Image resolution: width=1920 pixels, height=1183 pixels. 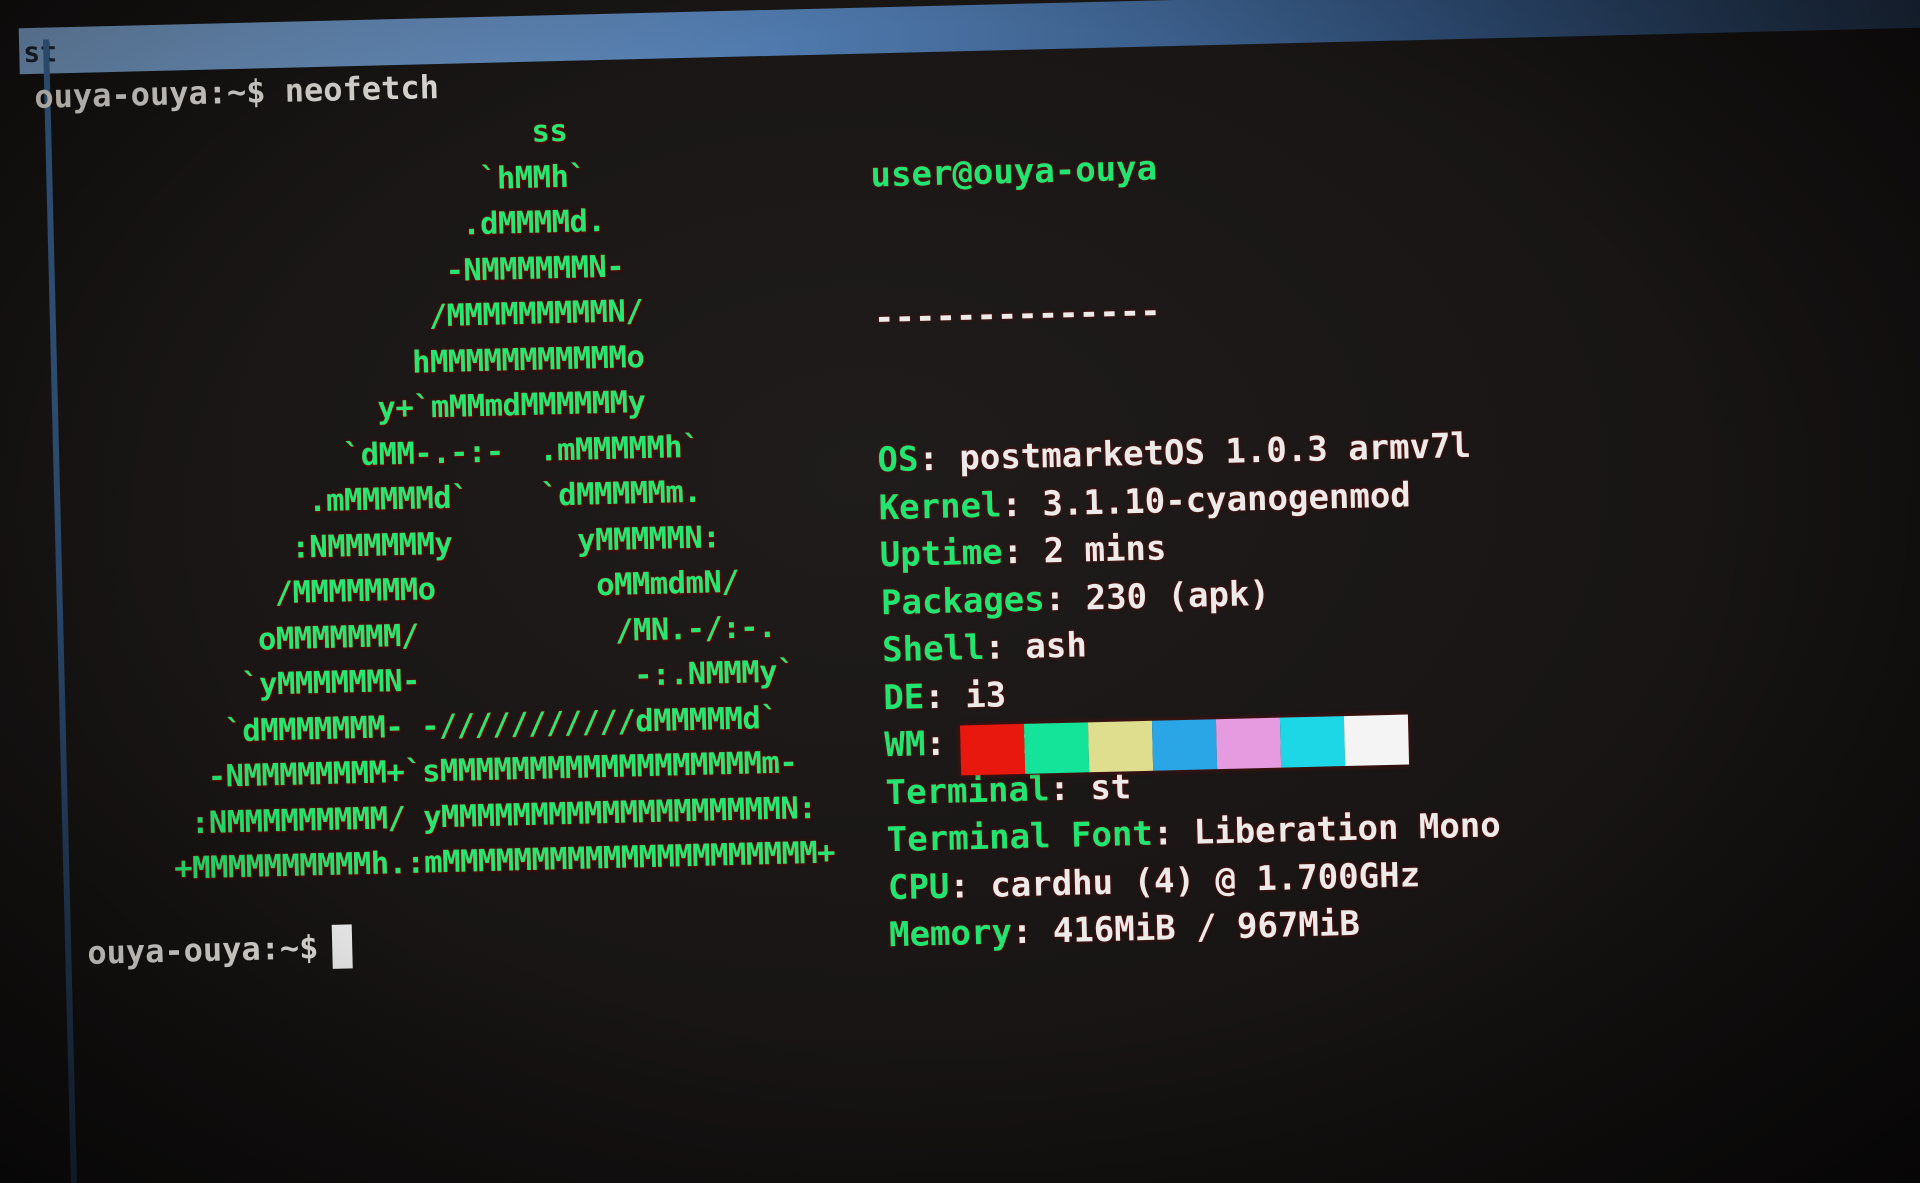 I want to click on command-line: ouya-ouya:~$ neofetch, so click(x=236, y=91).